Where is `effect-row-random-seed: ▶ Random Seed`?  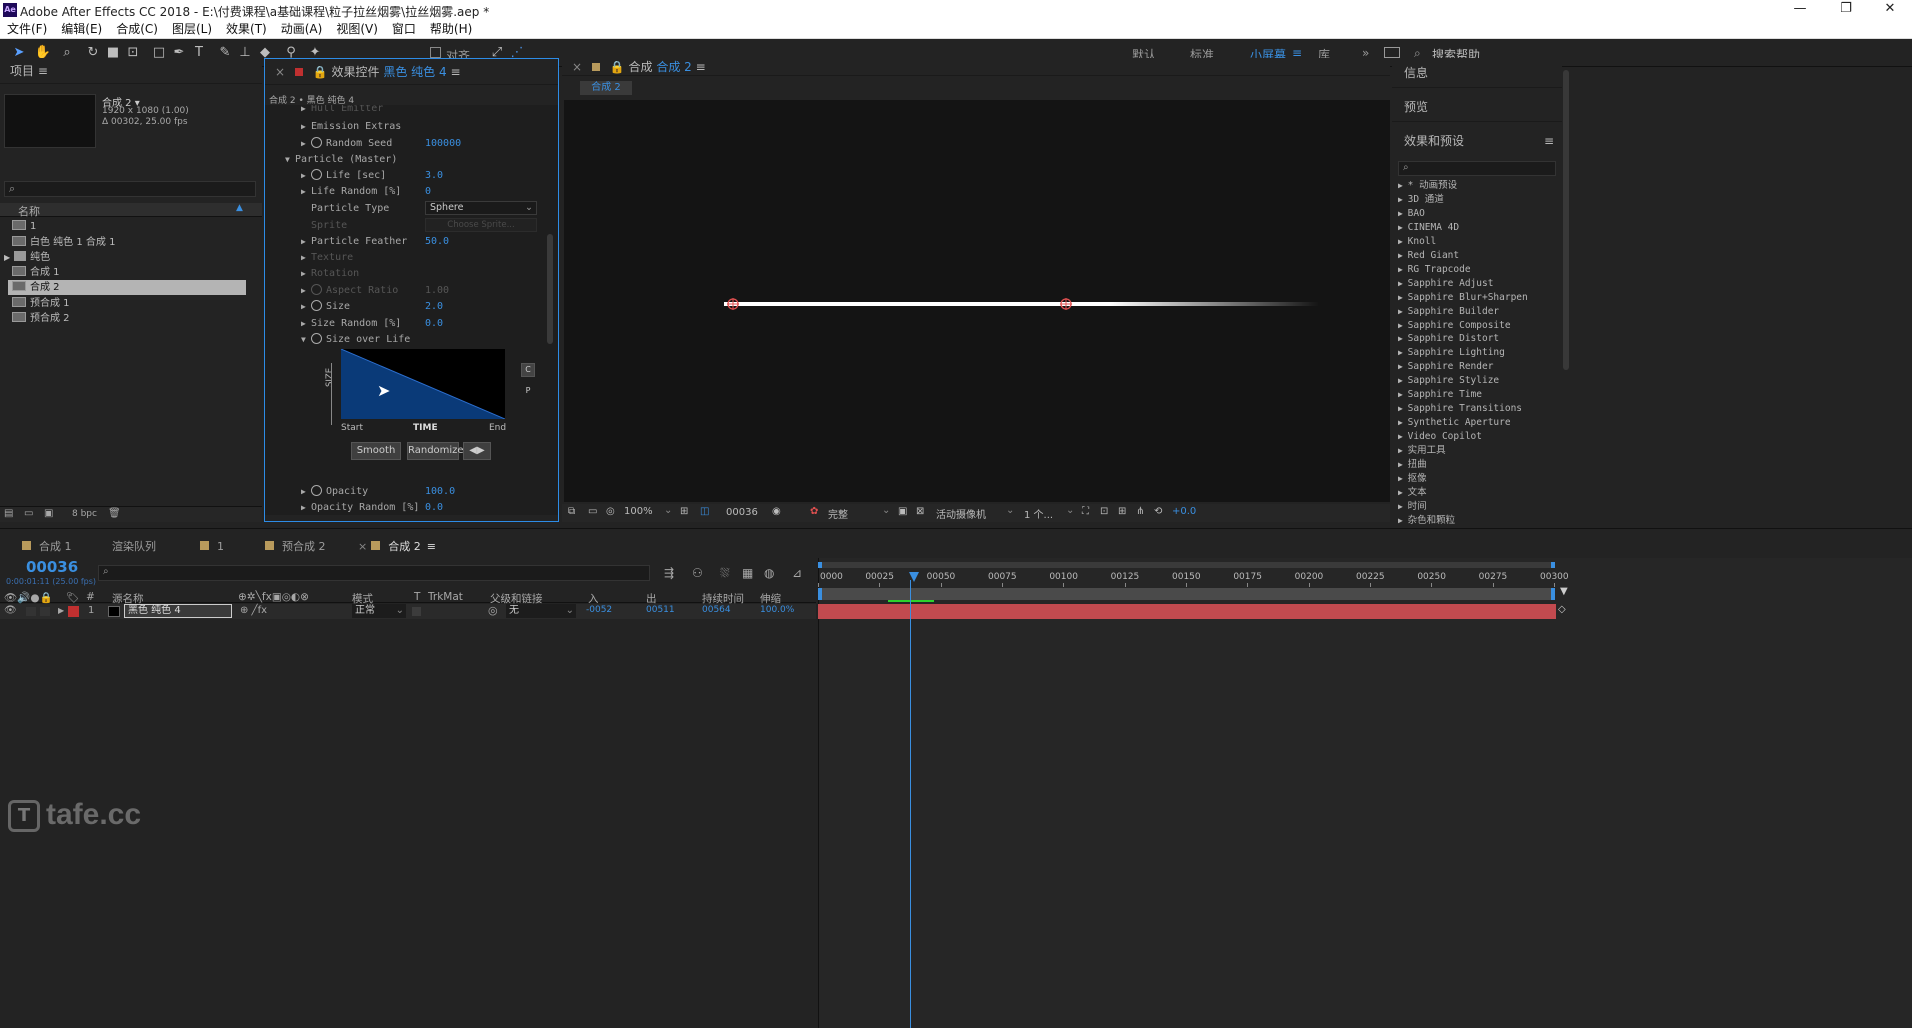
effect-row-random-seed: ▶ Random Seed is located at coordinates (346, 143).